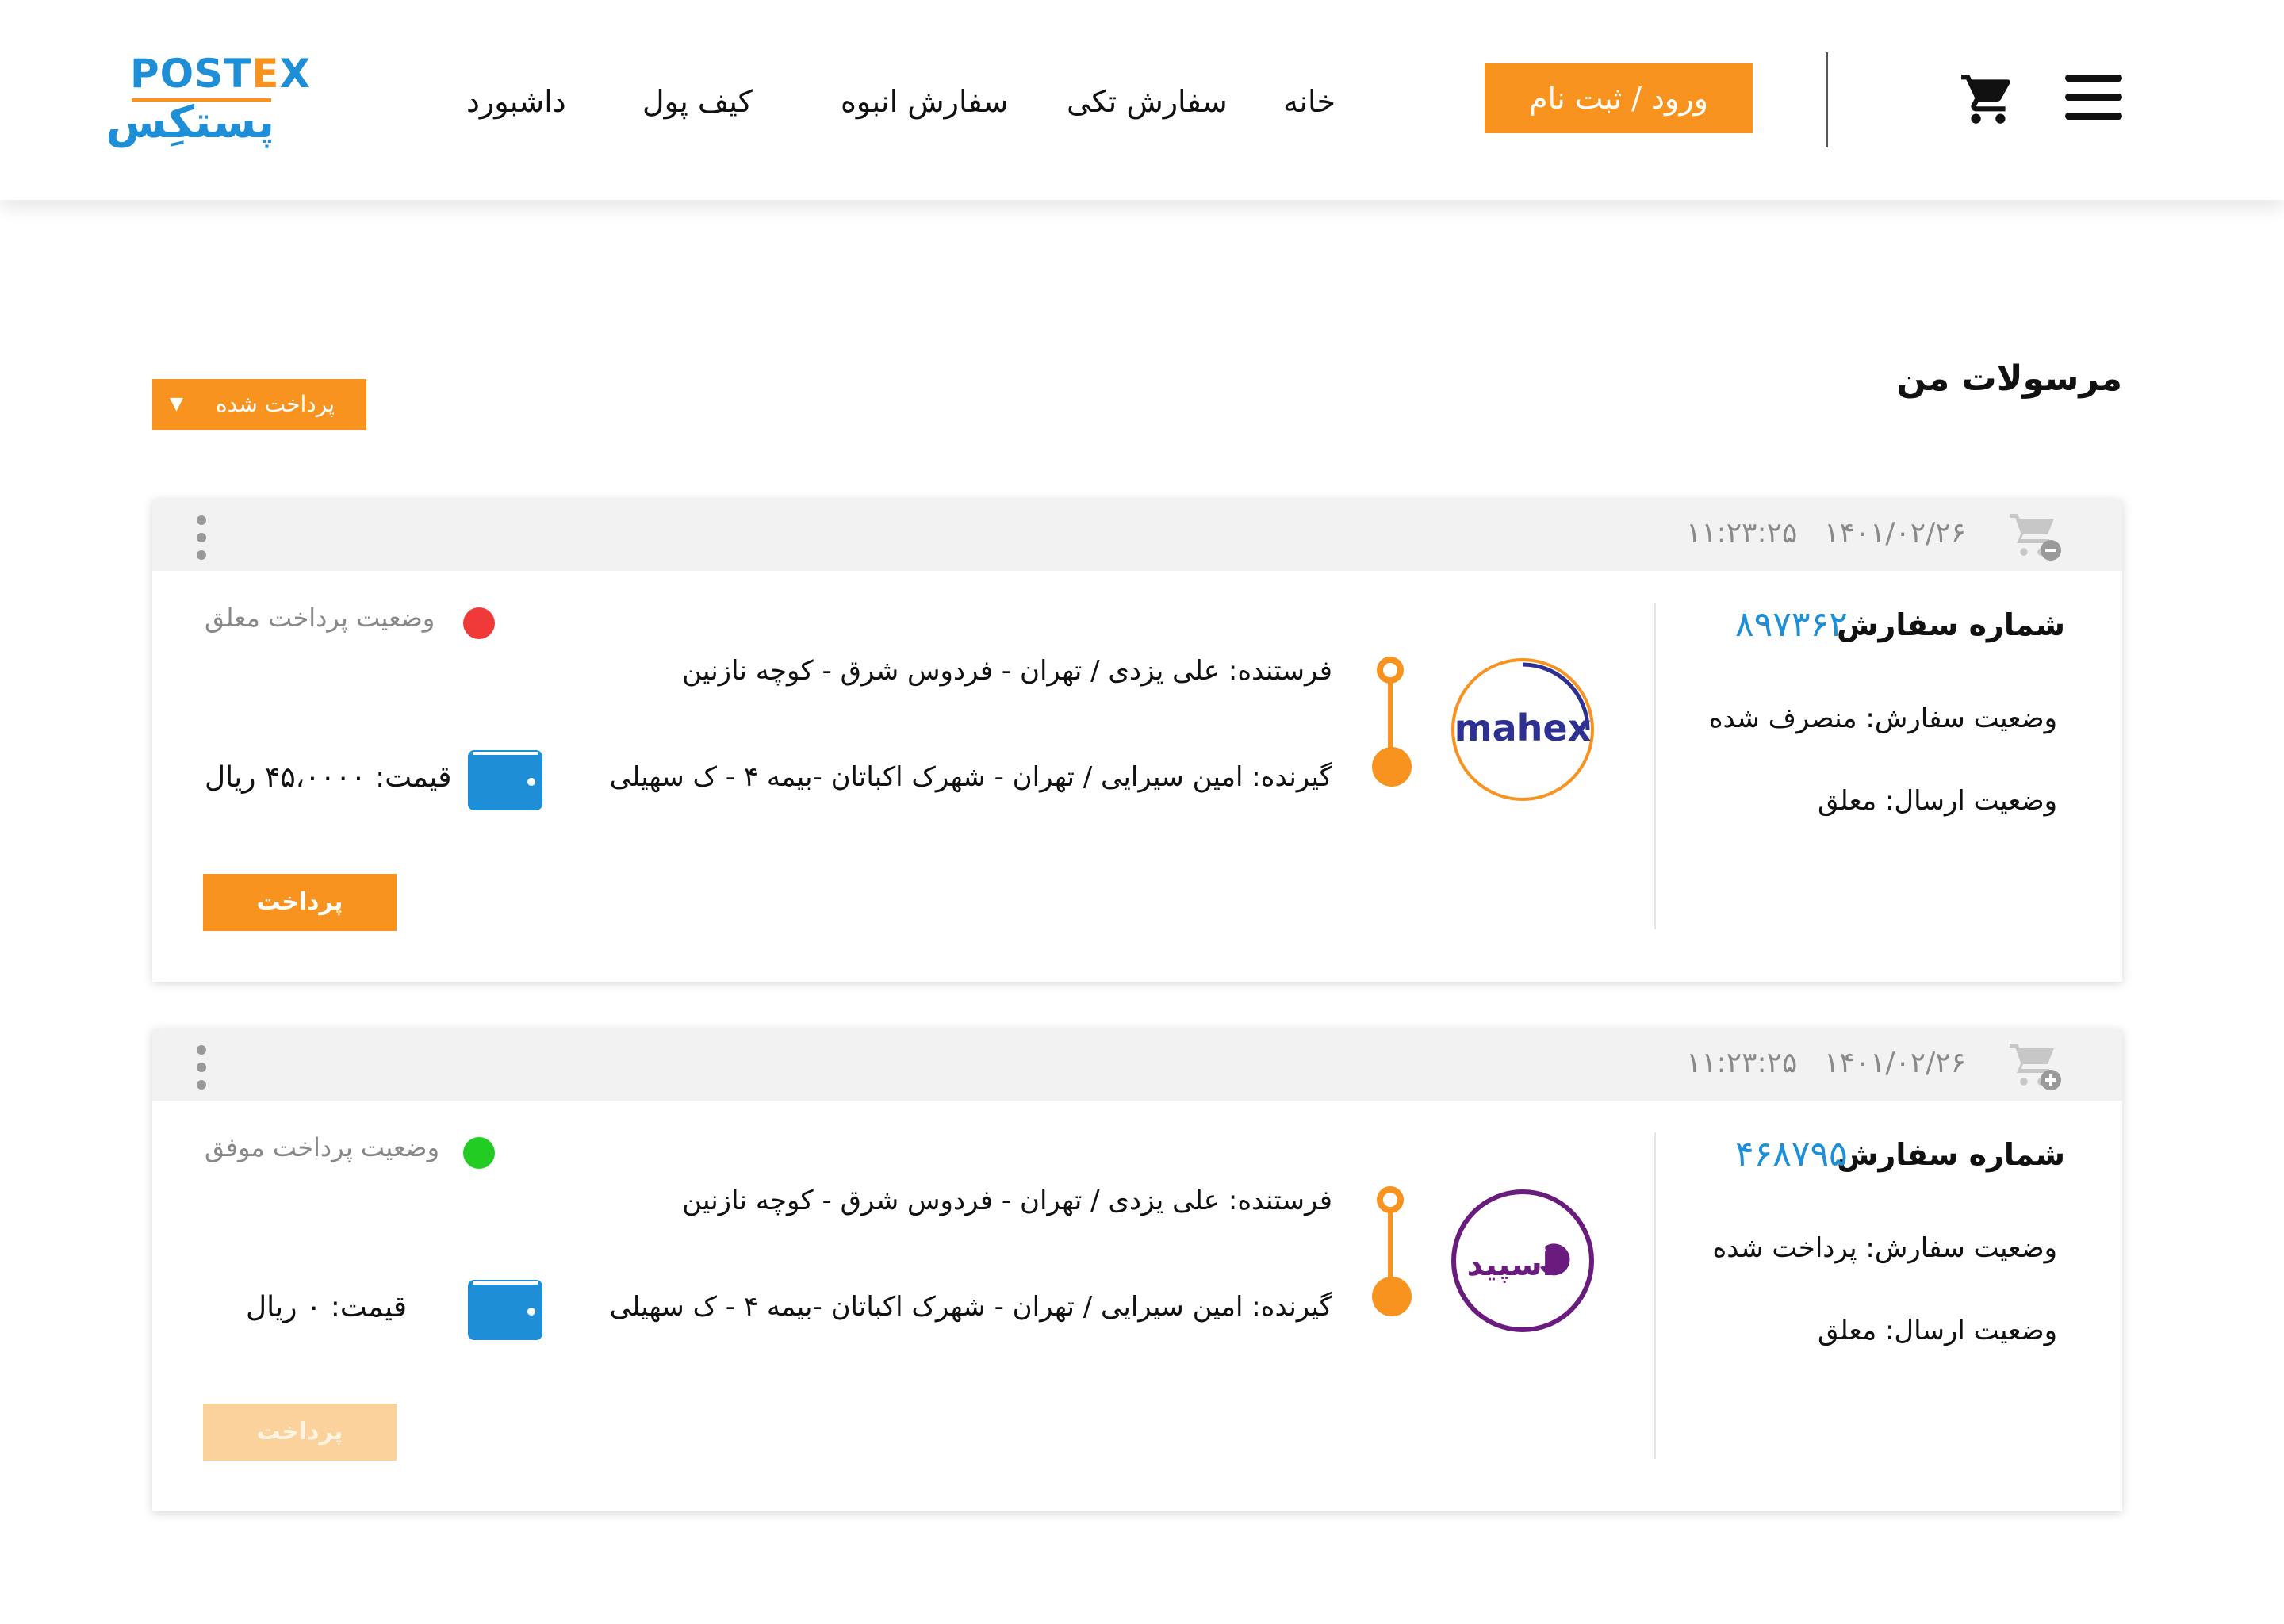 The height and width of the screenshot is (1624, 2284). Describe the element at coordinates (1882, 718) in the screenshot. I see `order-status: وضعیت سفارش: منصرف شده` at that location.